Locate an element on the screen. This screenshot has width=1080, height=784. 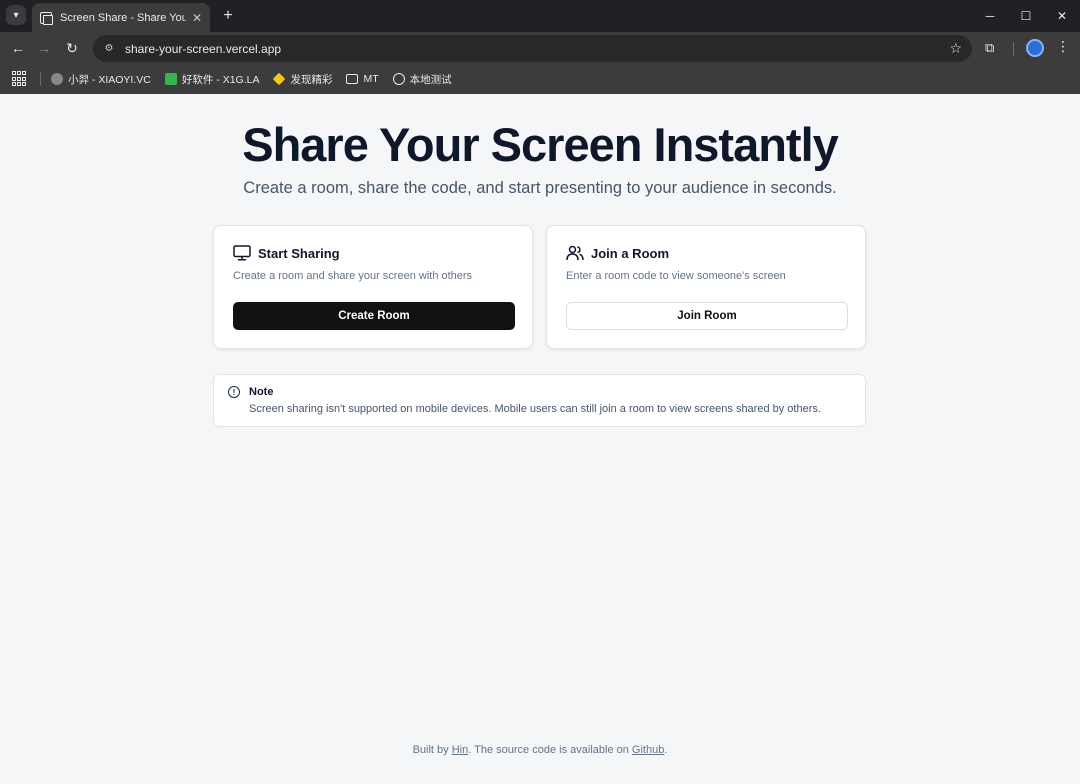
profile-avatar is located at coordinates (1035, 48).